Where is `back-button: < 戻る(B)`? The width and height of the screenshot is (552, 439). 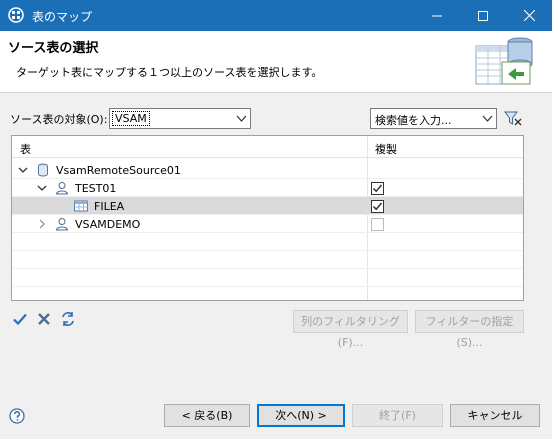
back-button: < 戻る(B) is located at coordinates (207, 415).